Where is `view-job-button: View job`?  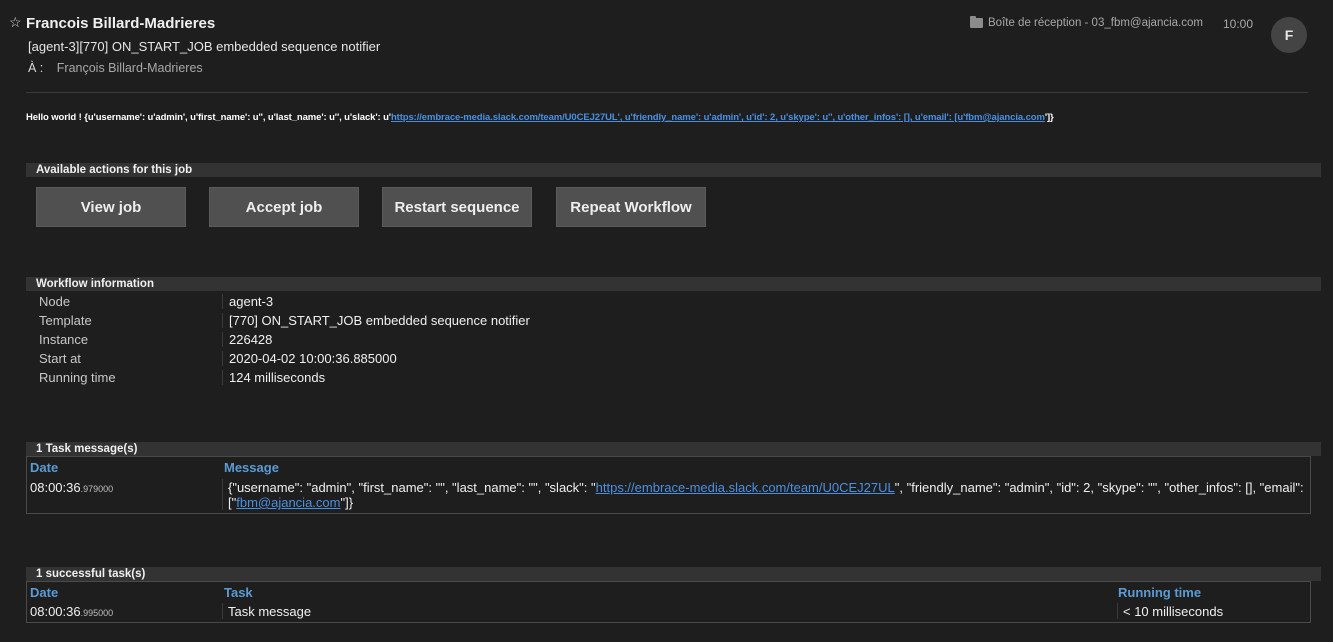 view-job-button: View job is located at coordinates (111, 207).